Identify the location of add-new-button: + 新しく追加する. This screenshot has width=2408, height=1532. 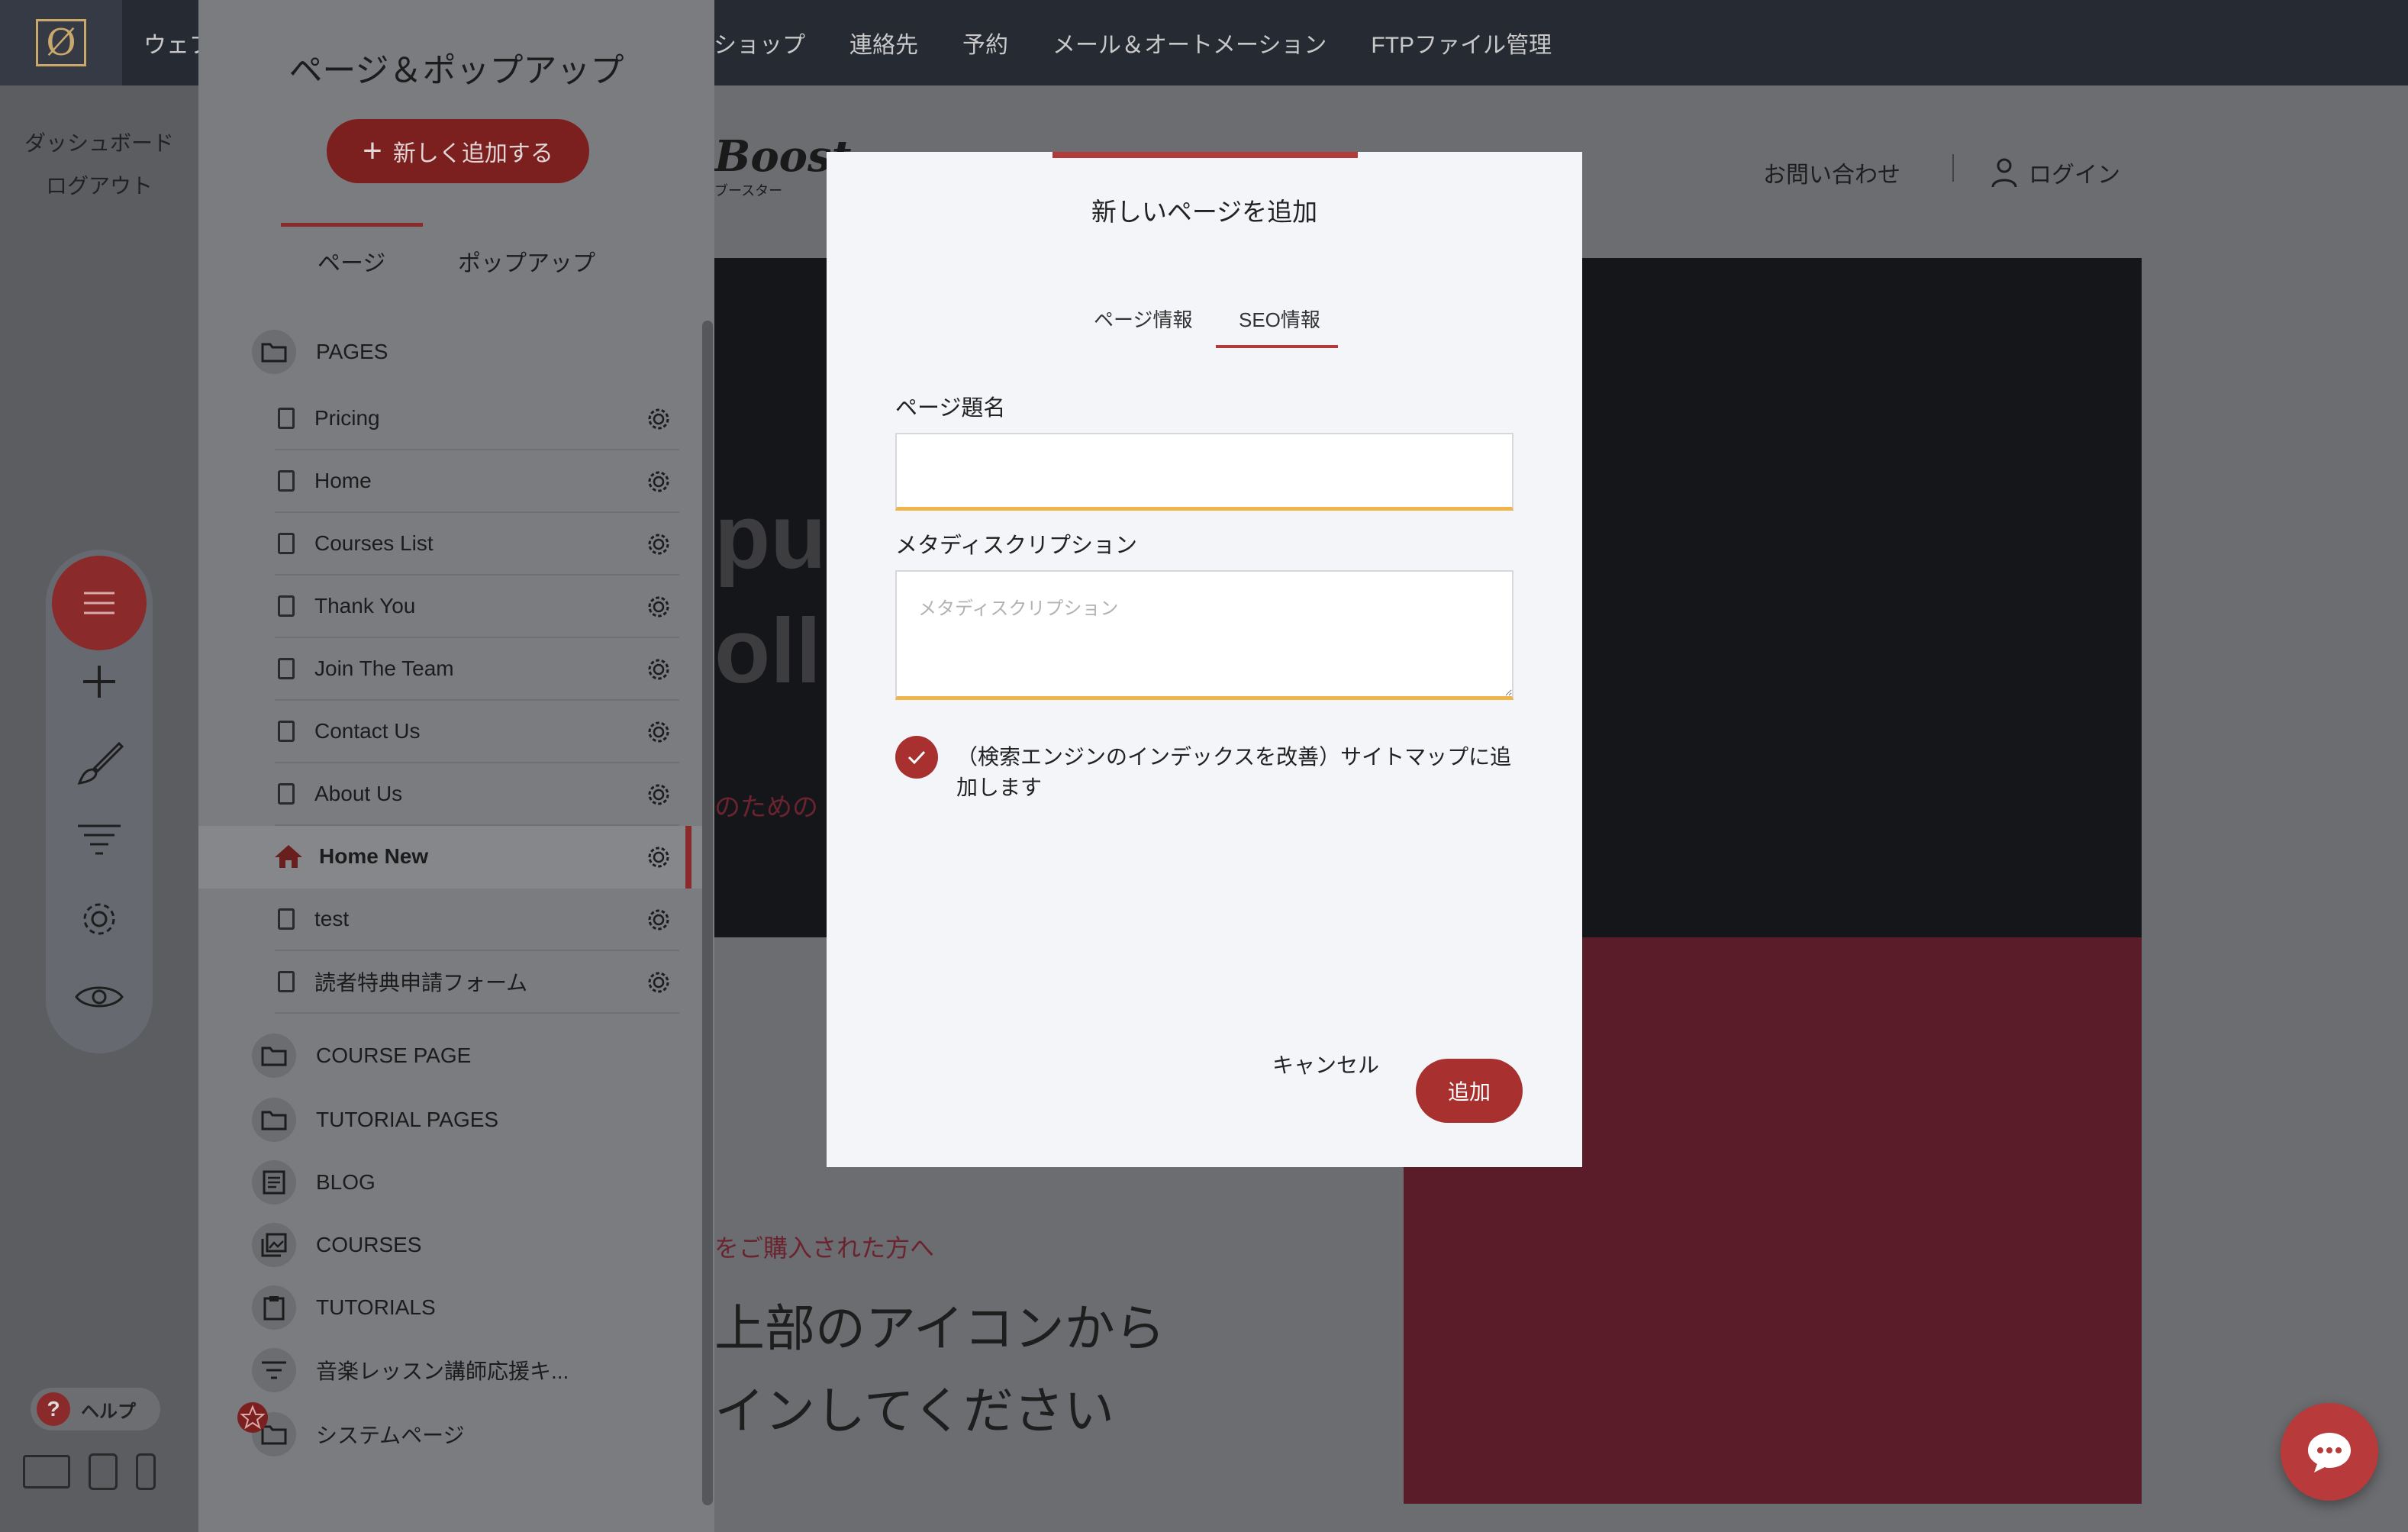
(458, 151).